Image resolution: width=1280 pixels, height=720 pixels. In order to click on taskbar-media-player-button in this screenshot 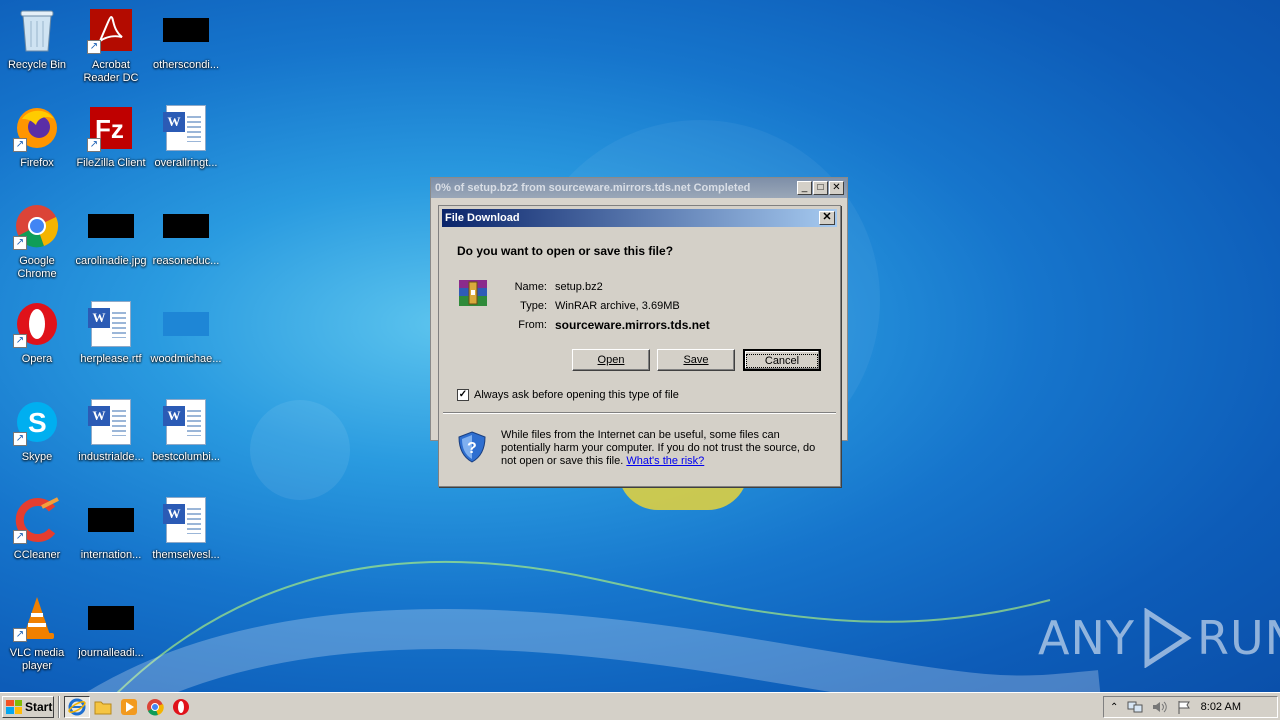, I will do `click(129, 707)`.